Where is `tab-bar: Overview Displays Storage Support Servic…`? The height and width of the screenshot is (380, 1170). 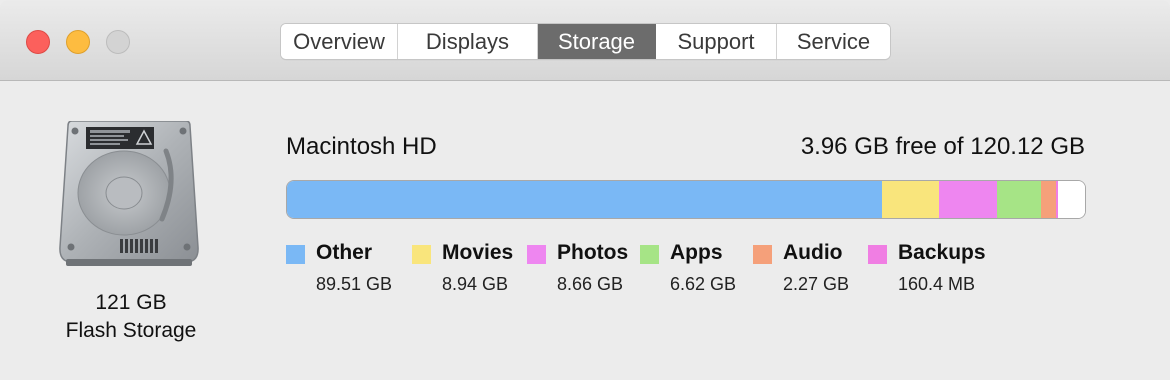
tab-bar: Overview Displays Storage Support Servic… is located at coordinates (585, 41).